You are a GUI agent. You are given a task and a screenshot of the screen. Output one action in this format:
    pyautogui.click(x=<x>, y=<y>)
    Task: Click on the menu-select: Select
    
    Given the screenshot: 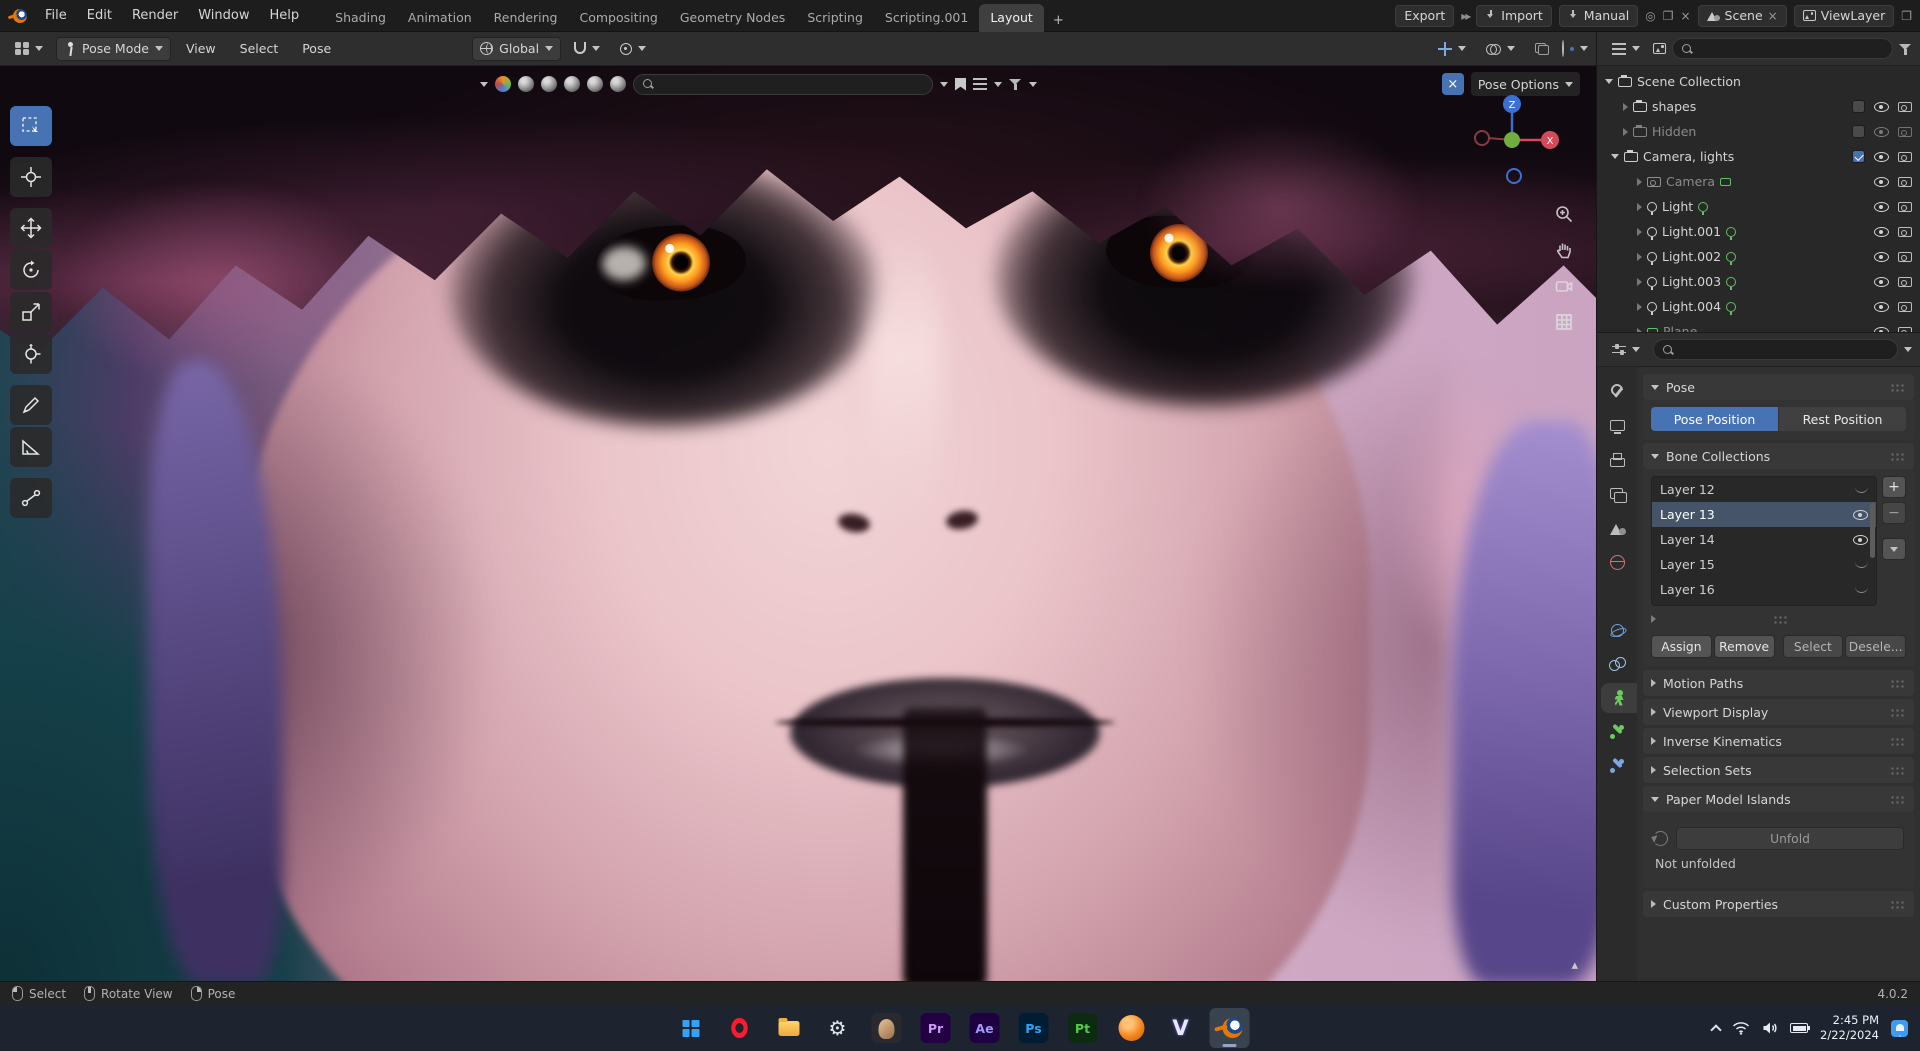 What is the action you would take?
    pyautogui.click(x=259, y=48)
    